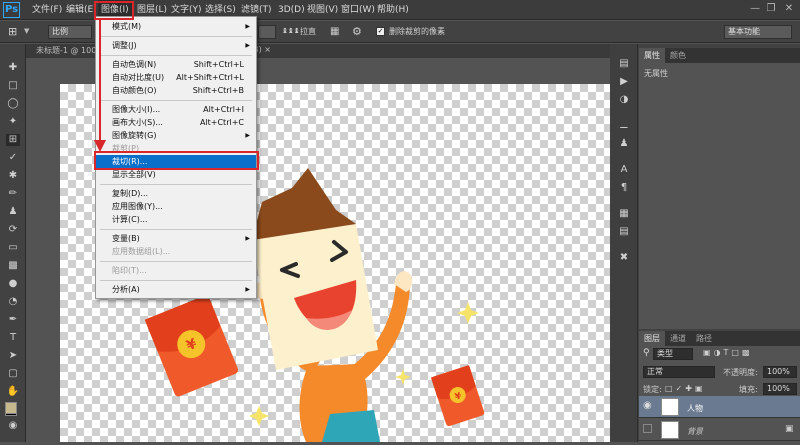 The height and width of the screenshot is (445, 800). I want to click on delete-cropped-checkbox: ✓, so click(380, 31).